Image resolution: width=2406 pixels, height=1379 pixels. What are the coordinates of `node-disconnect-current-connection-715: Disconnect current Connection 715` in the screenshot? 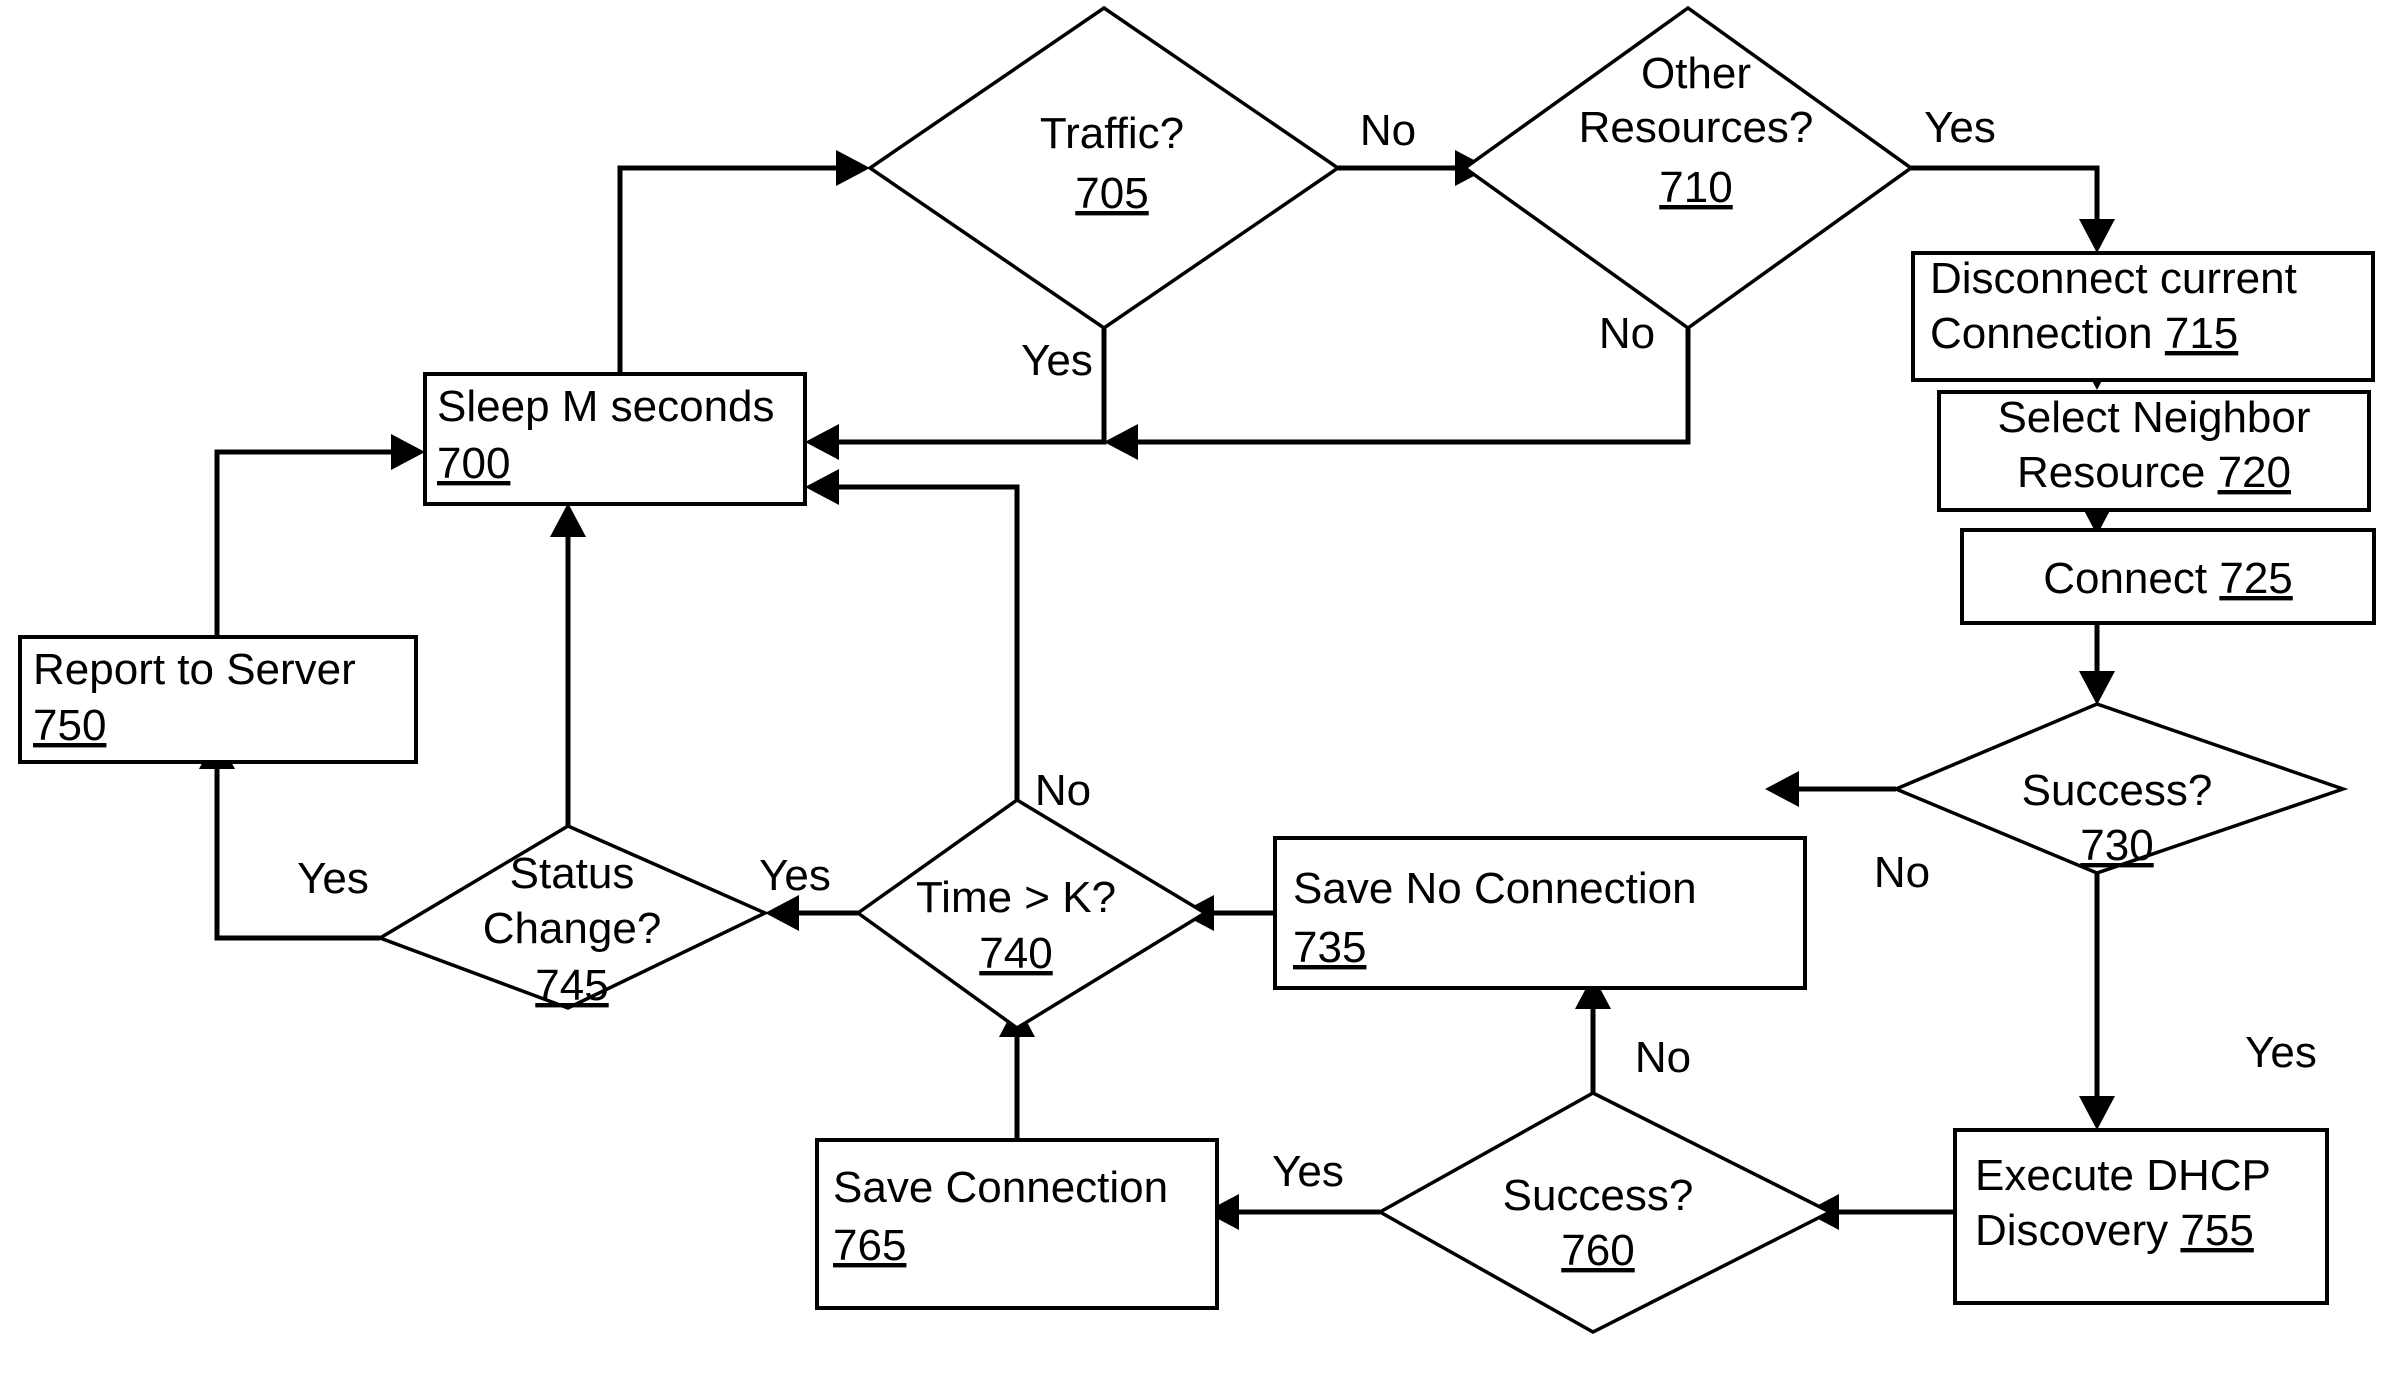 It's located at (2143, 316).